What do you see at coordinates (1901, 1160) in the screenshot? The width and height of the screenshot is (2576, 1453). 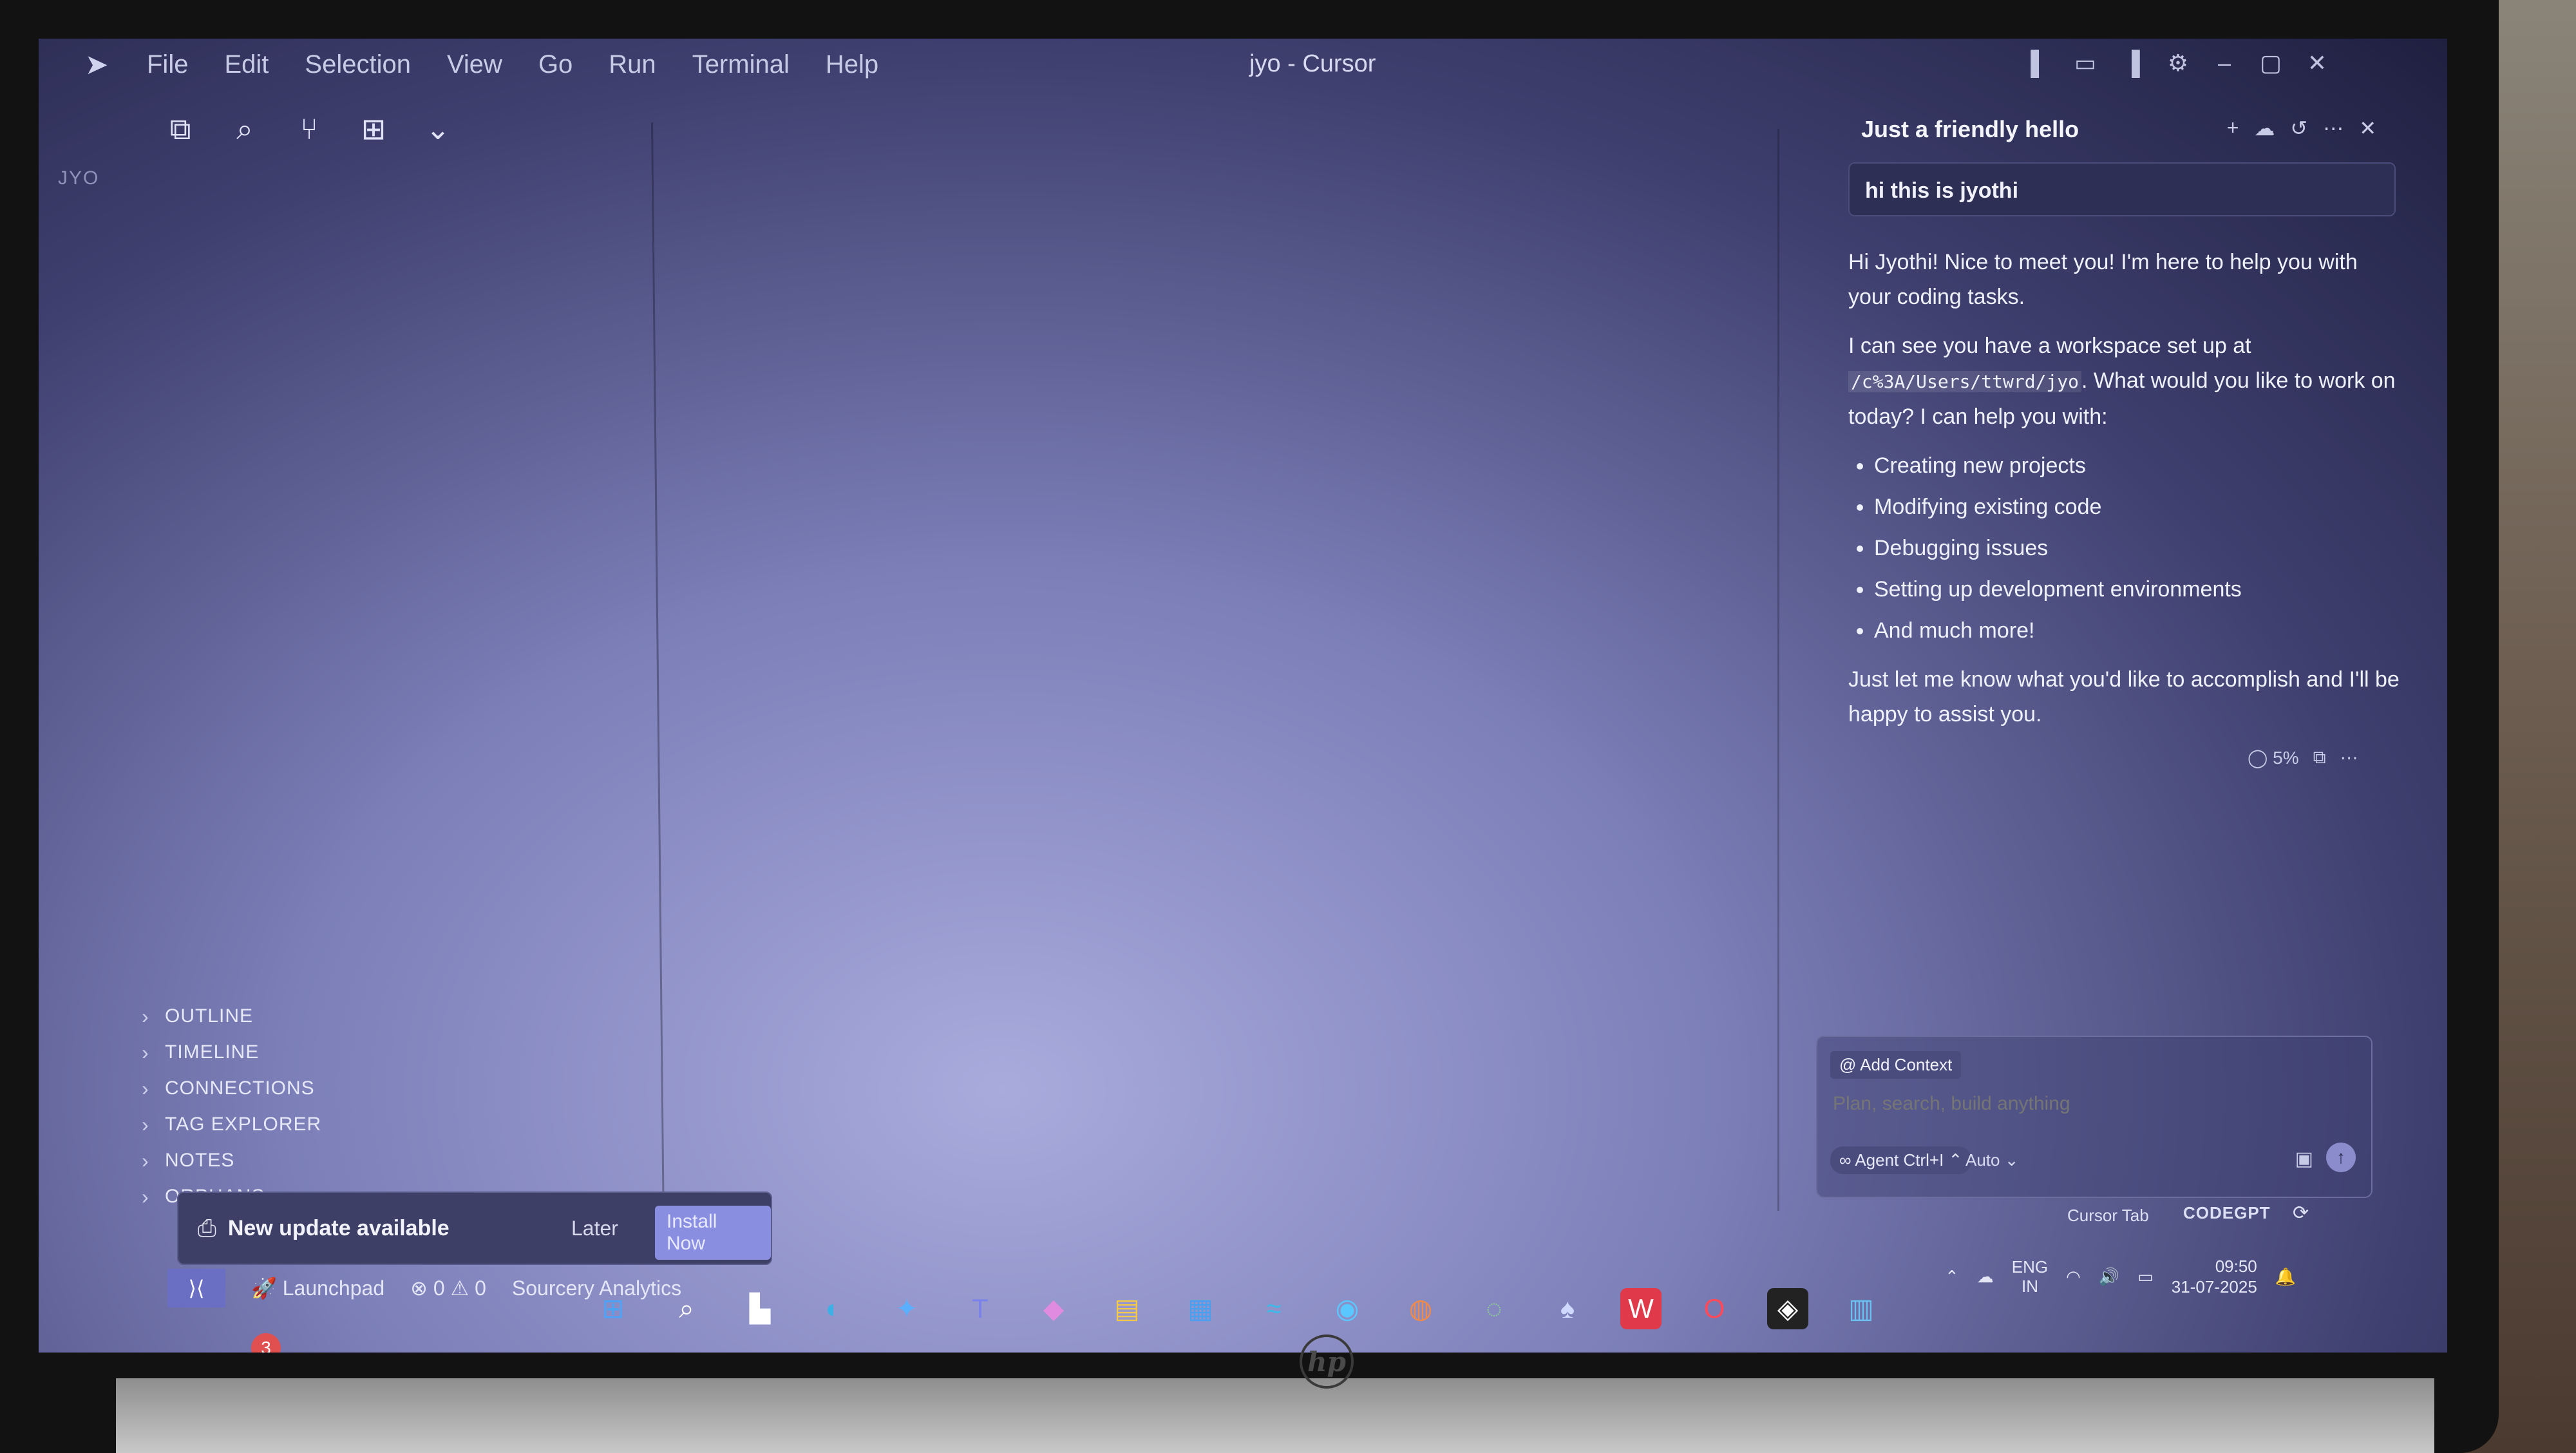 I see `agent-mode-button: ∞ Agent Ctrl+I ⌃` at bounding box center [1901, 1160].